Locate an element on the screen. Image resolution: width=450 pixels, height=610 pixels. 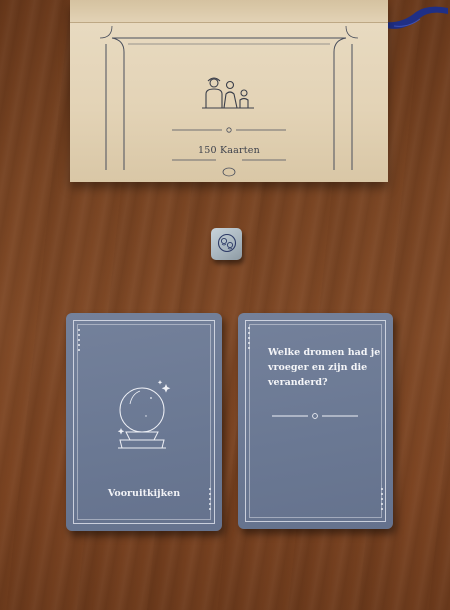
box-title: 150 Kaarten is located at coordinates (229, 150).